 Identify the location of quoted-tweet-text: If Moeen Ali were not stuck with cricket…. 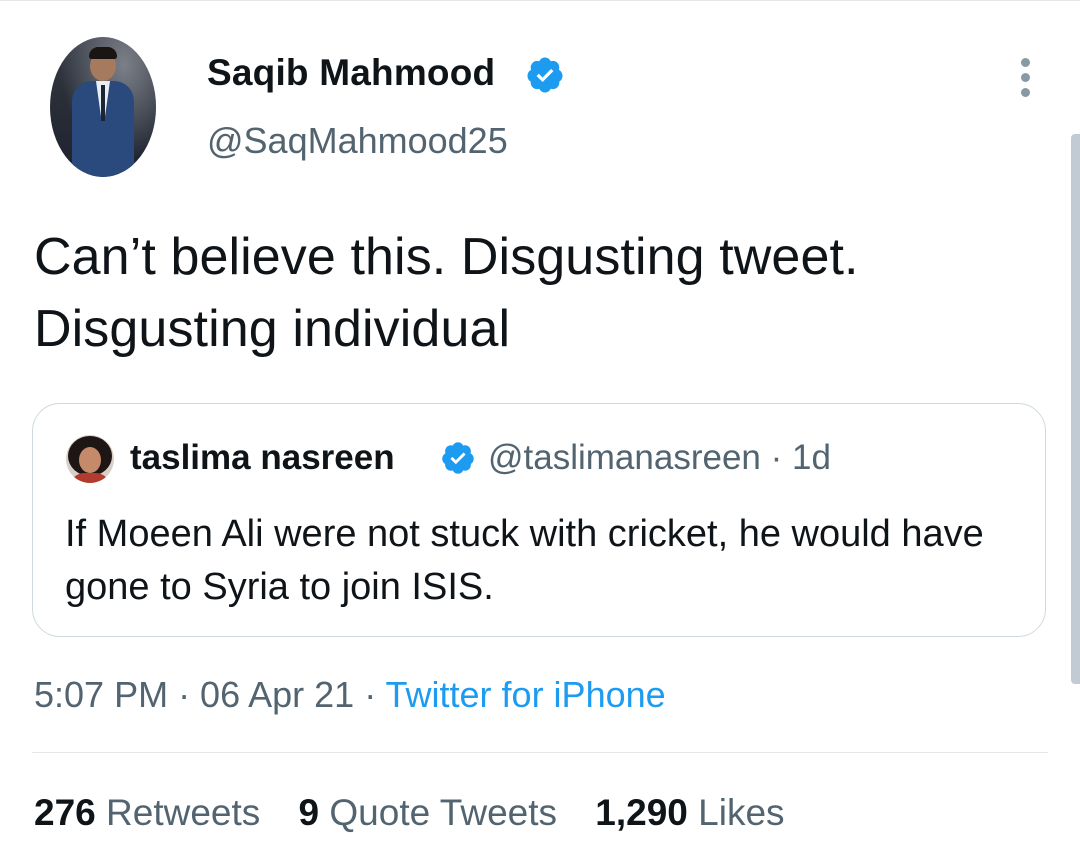
(524, 560).